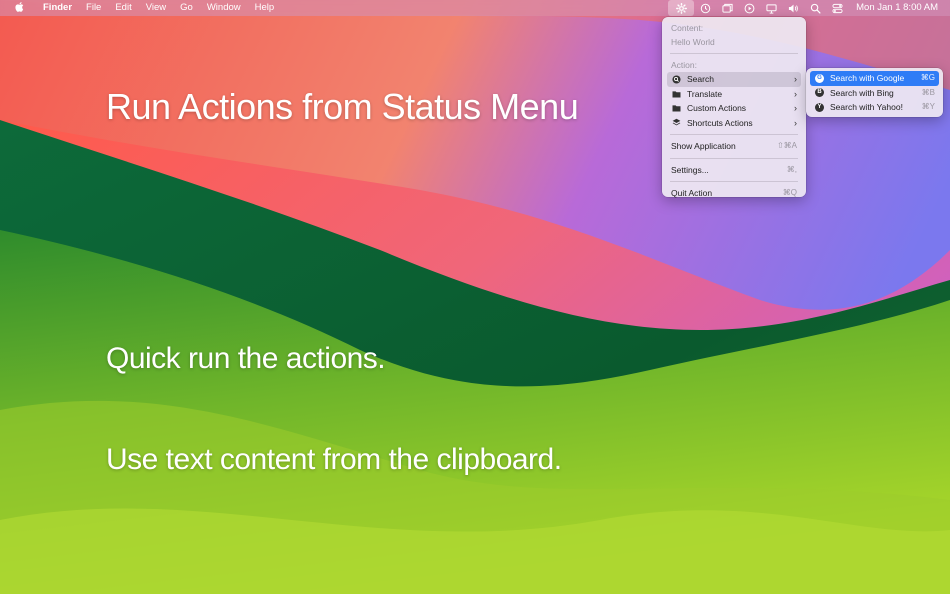 The height and width of the screenshot is (594, 950). Describe the element at coordinates (703, 146) in the screenshot. I see `menu-item-label: Show Application` at that location.